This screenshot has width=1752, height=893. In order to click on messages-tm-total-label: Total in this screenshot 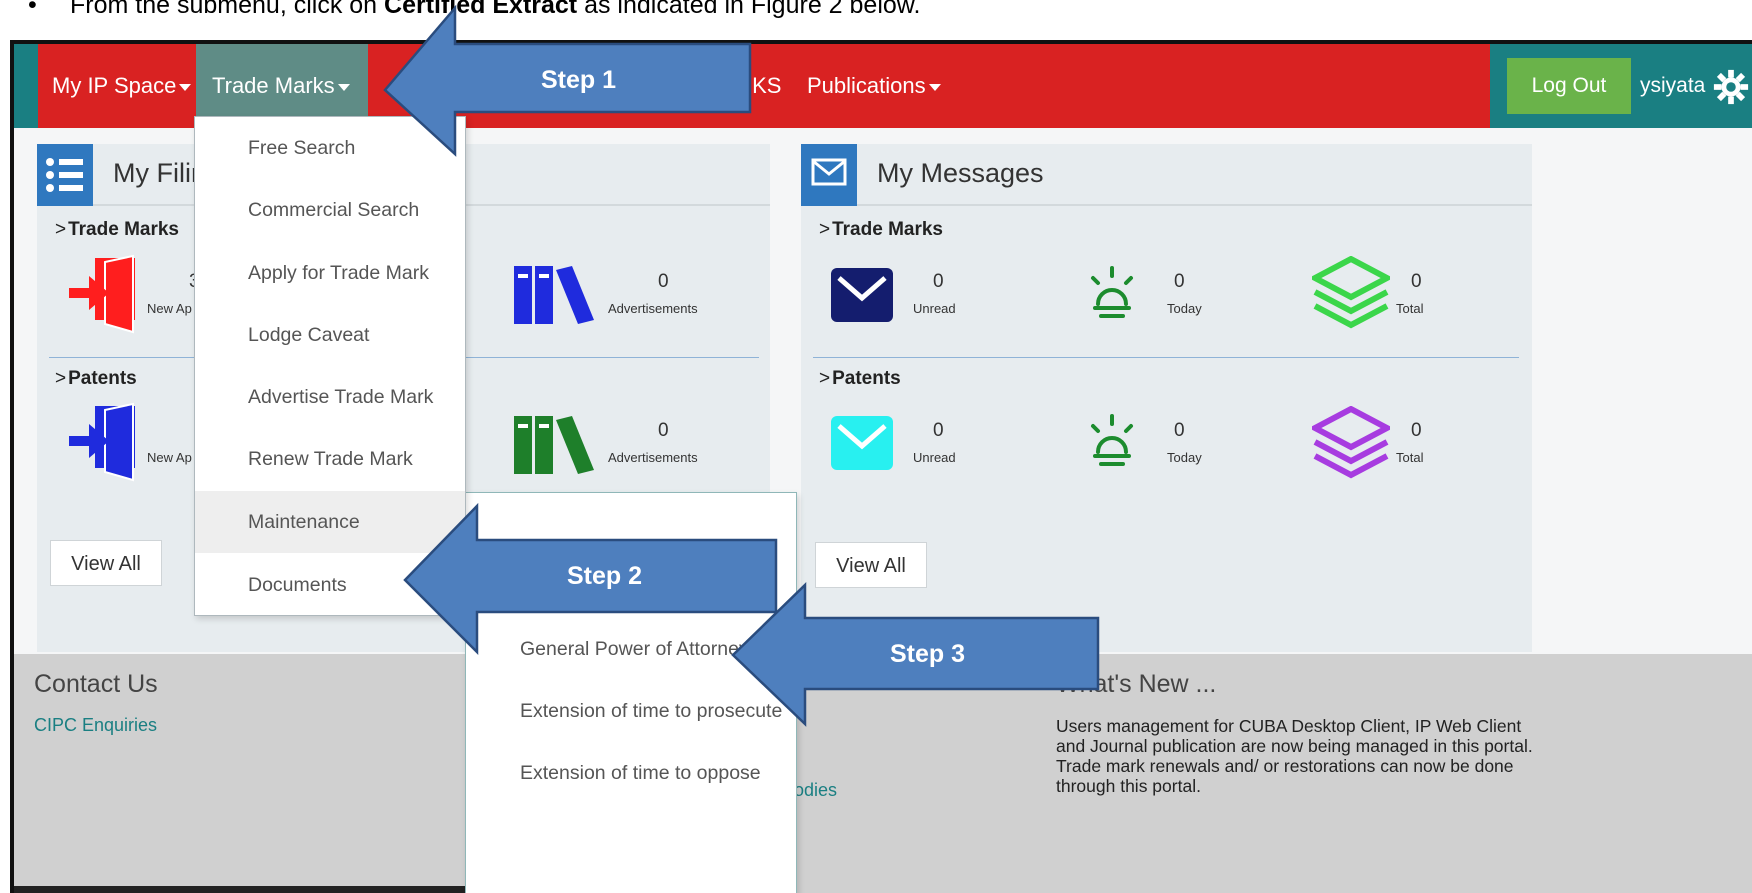, I will do `click(1410, 308)`.